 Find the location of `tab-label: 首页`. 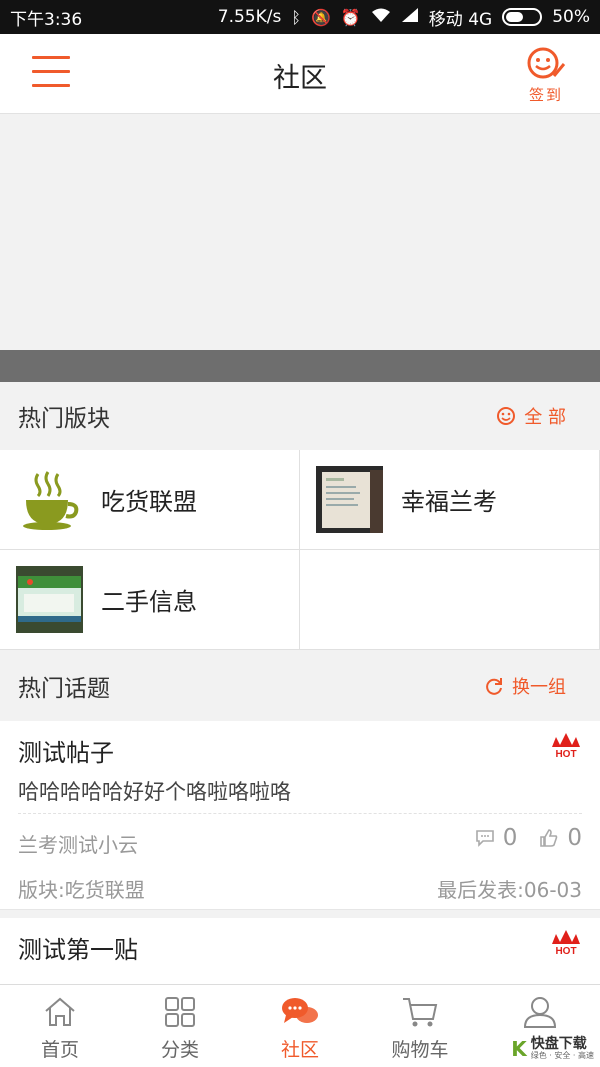

tab-label: 首页 is located at coordinates (59, 1050).